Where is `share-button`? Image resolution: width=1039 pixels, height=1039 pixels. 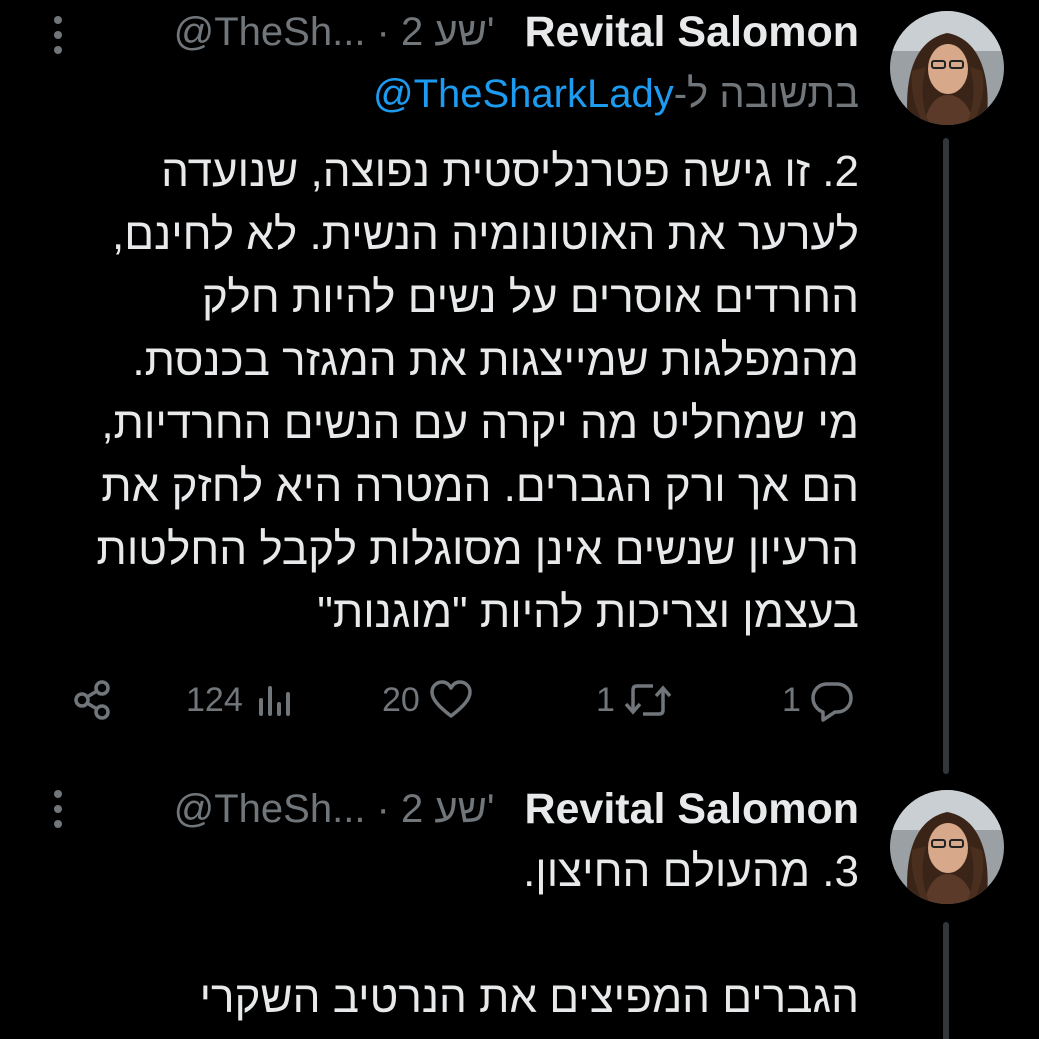 share-button is located at coordinates (92, 700).